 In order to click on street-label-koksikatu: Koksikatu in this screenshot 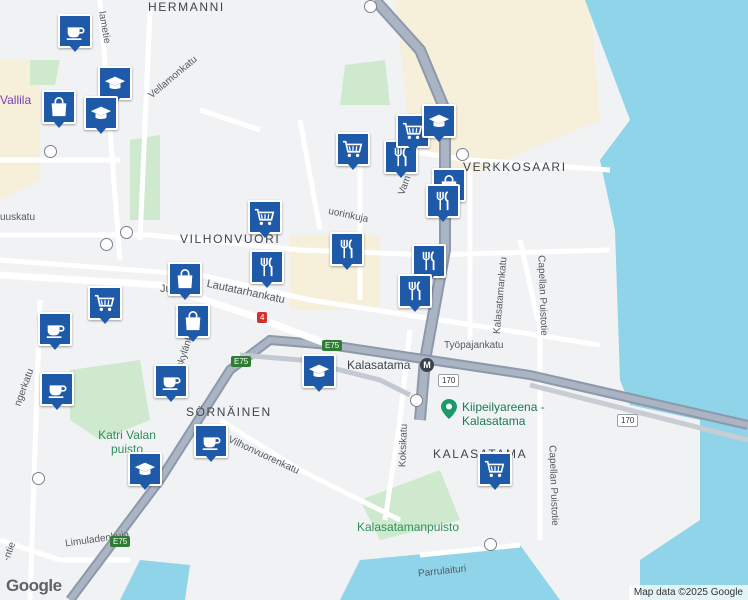, I will do `click(403, 445)`.